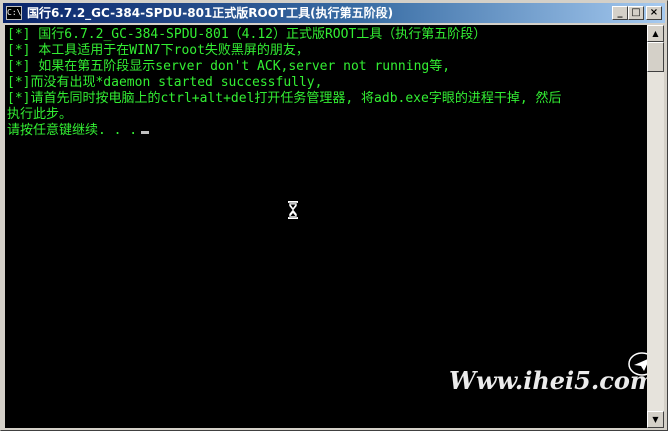  What do you see at coordinates (548, 380) in the screenshot?
I see `watermark-text: Www.ihei5.com` at bounding box center [548, 380].